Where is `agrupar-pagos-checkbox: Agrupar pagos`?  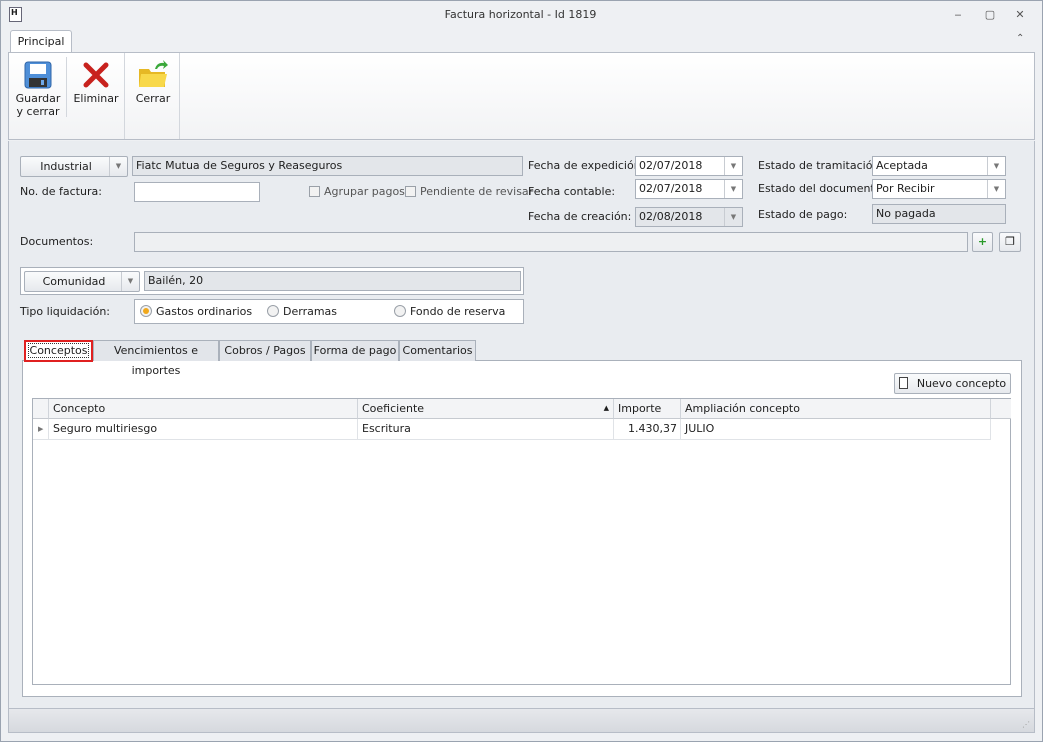
agrupar-pagos-checkbox: Agrupar pagos is located at coordinates (357, 192).